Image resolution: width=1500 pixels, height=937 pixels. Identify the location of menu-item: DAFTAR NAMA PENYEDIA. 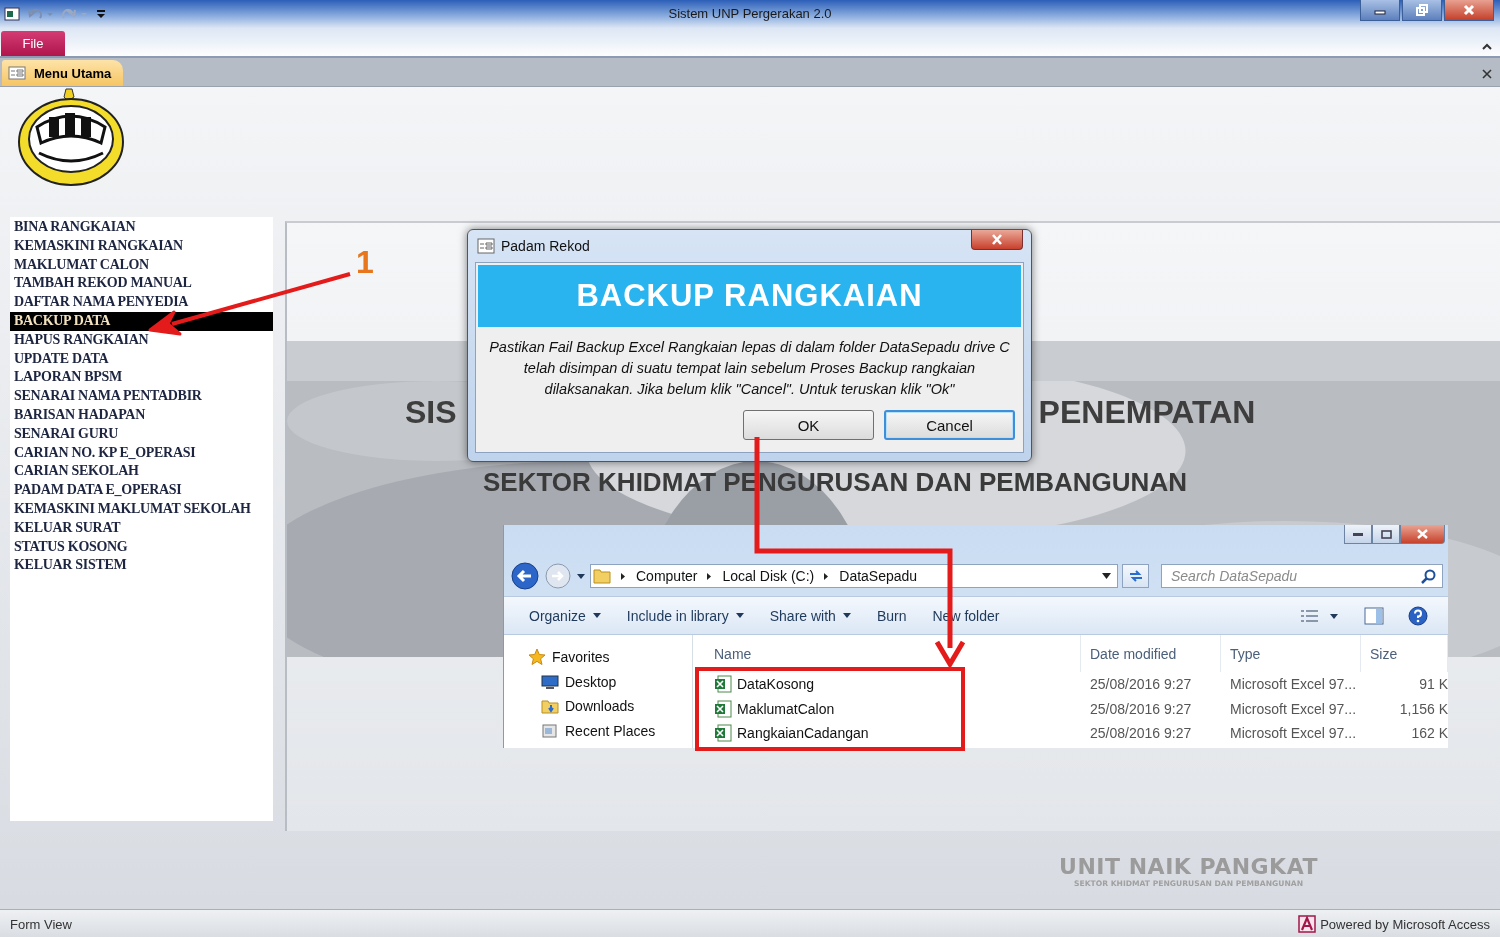
(141, 302).